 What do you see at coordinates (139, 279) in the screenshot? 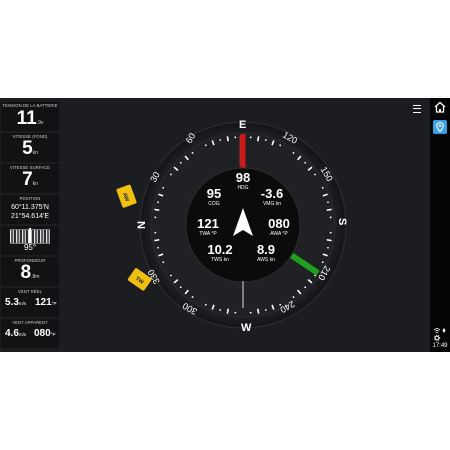
I see `true-wind-tag: TW` at bounding box center [139, 279].